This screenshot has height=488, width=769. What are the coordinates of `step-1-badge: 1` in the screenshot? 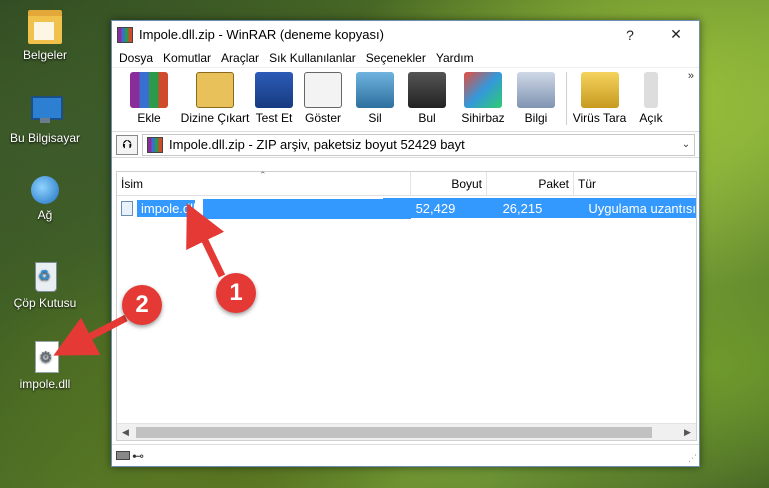 It's located at (236, 293).